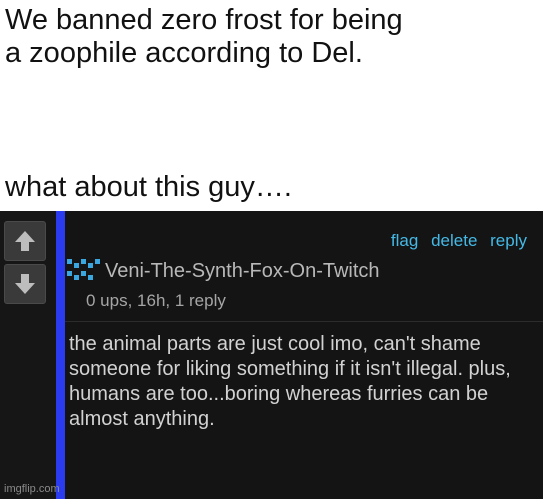  What do you see at coordinates (242, 271) in the screenshot?
I see `comment-username: Veni-The-Synth-Fox-On-Twitch` at bounding box center [242, 271].